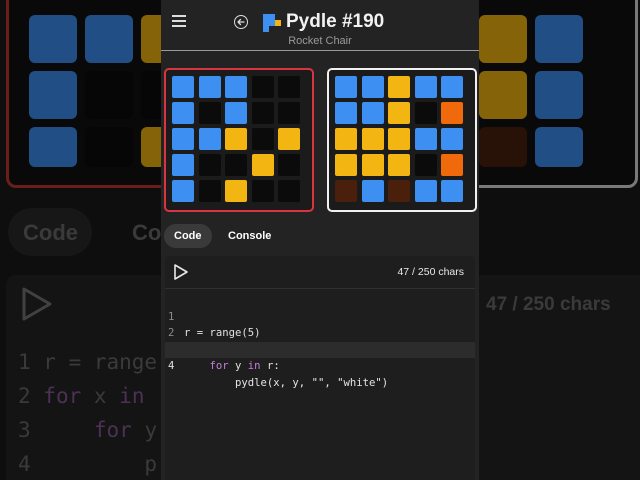  I want to click on page-title: Pydle #190, so click(335, 21).